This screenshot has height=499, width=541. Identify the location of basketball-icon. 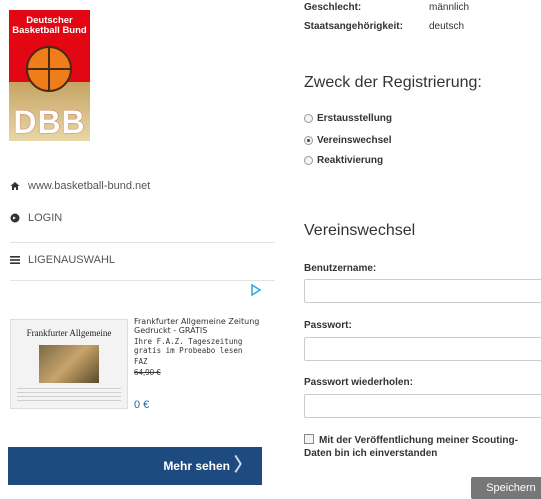
(49, 69).